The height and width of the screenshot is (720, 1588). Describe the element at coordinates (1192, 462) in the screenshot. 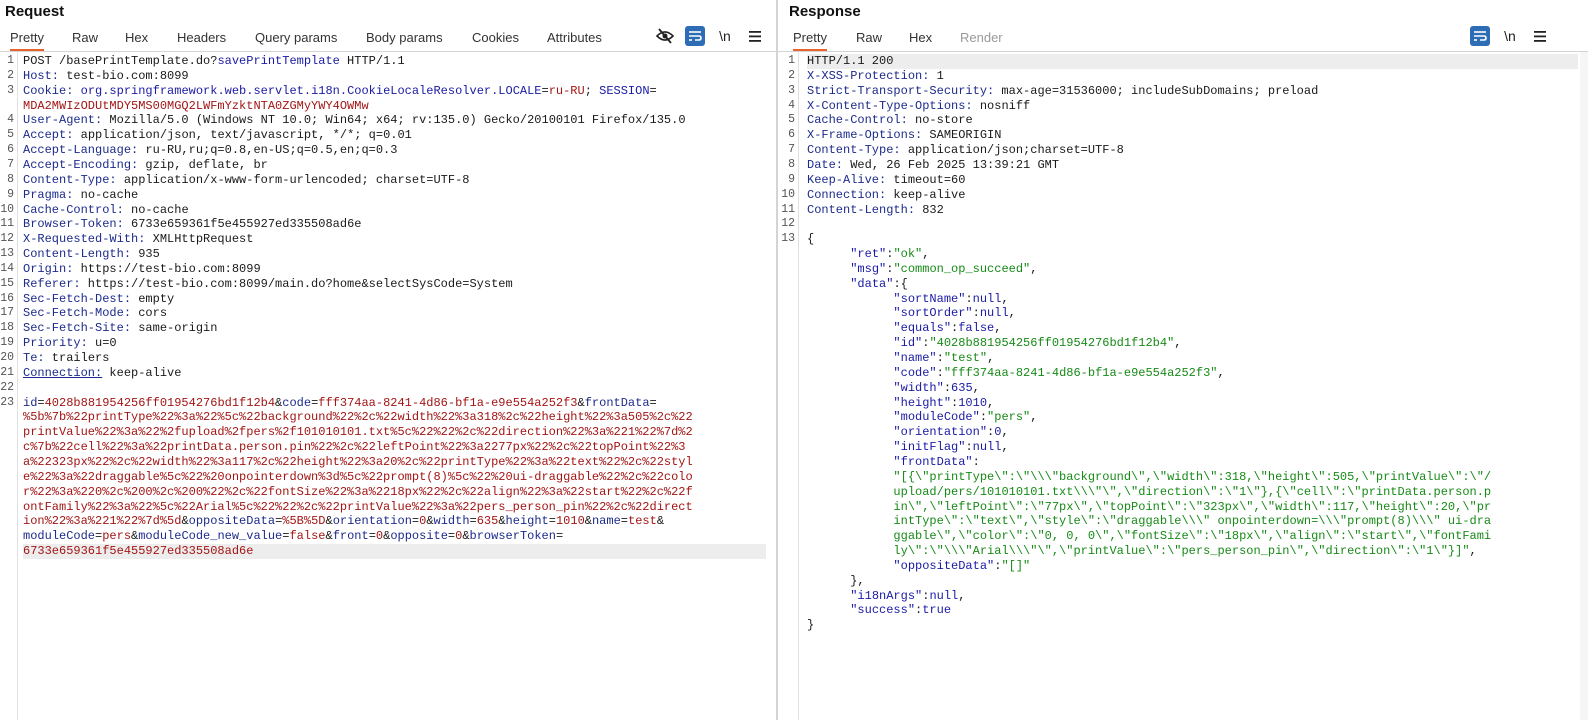

I see `json-line: "frontData":` at that location.